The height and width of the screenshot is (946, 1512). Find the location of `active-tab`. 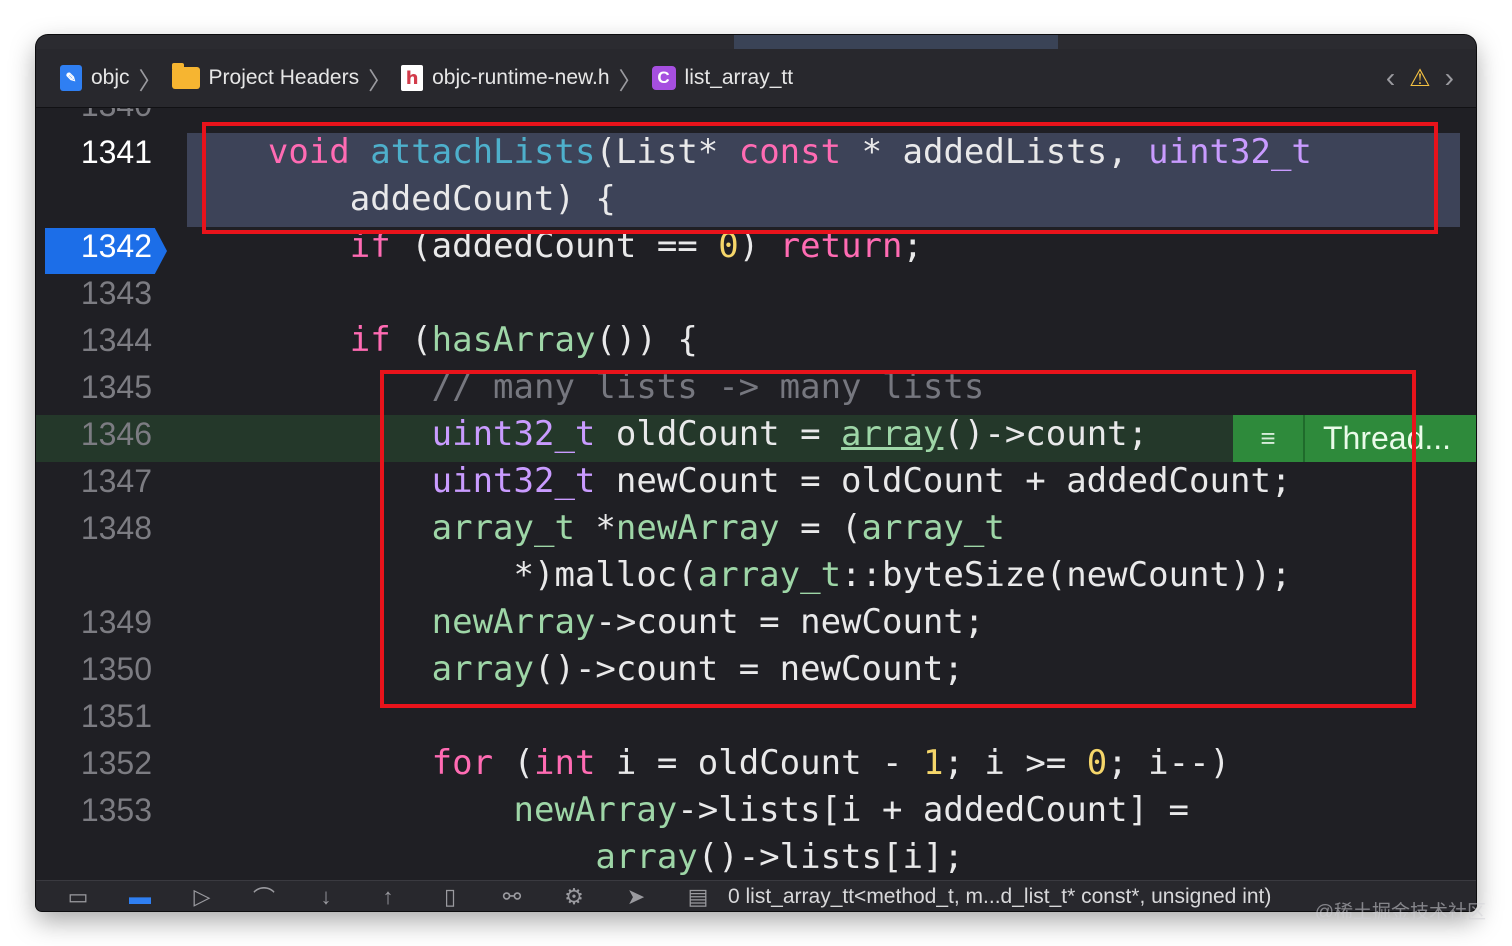

active-tab is located at coordinates (896, 42).